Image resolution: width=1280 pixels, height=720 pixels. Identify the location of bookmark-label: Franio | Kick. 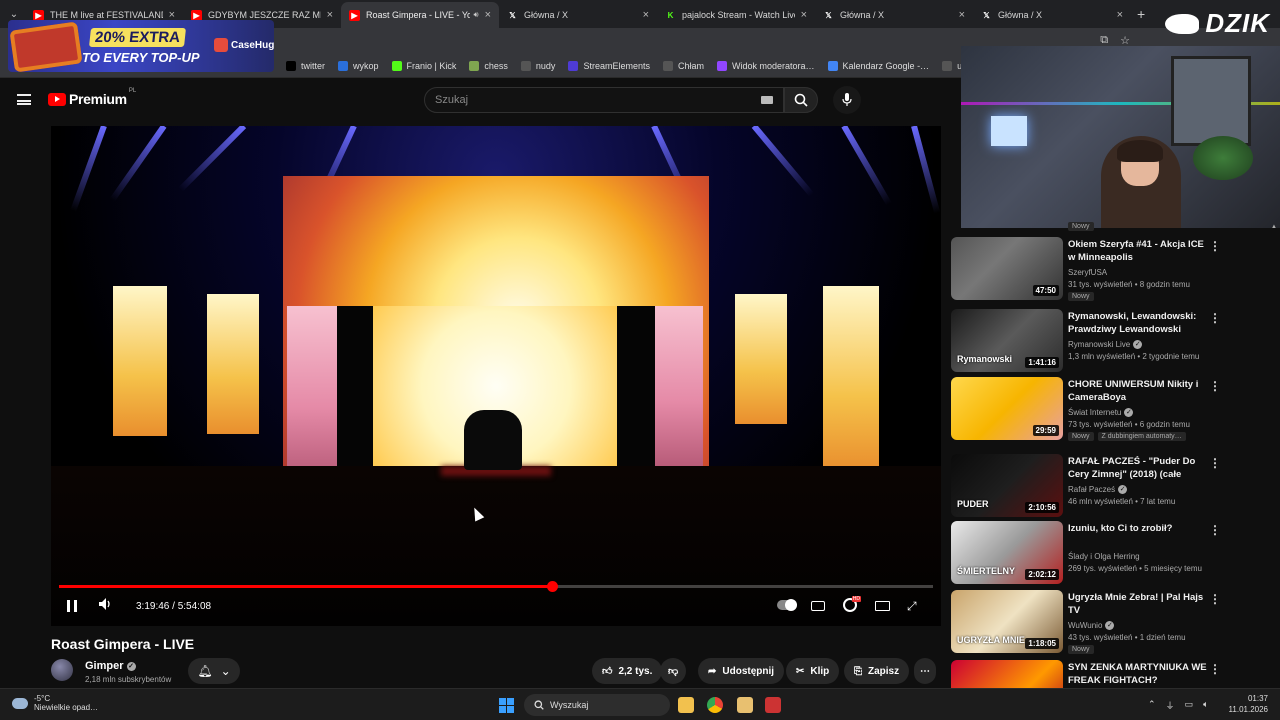
(431, 65).